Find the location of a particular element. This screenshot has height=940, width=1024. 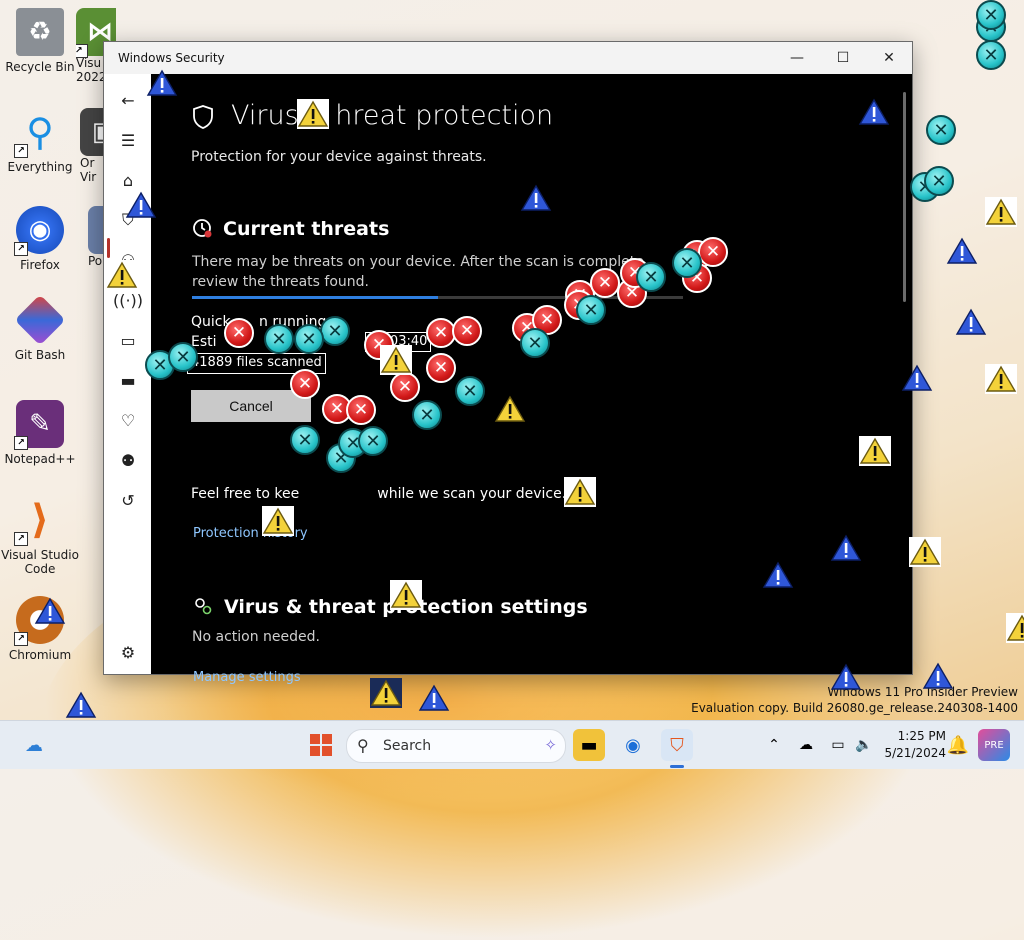

desktop-icon-recycle-bin: ♻ Recycle Bin is located at coordinates (40, 41).